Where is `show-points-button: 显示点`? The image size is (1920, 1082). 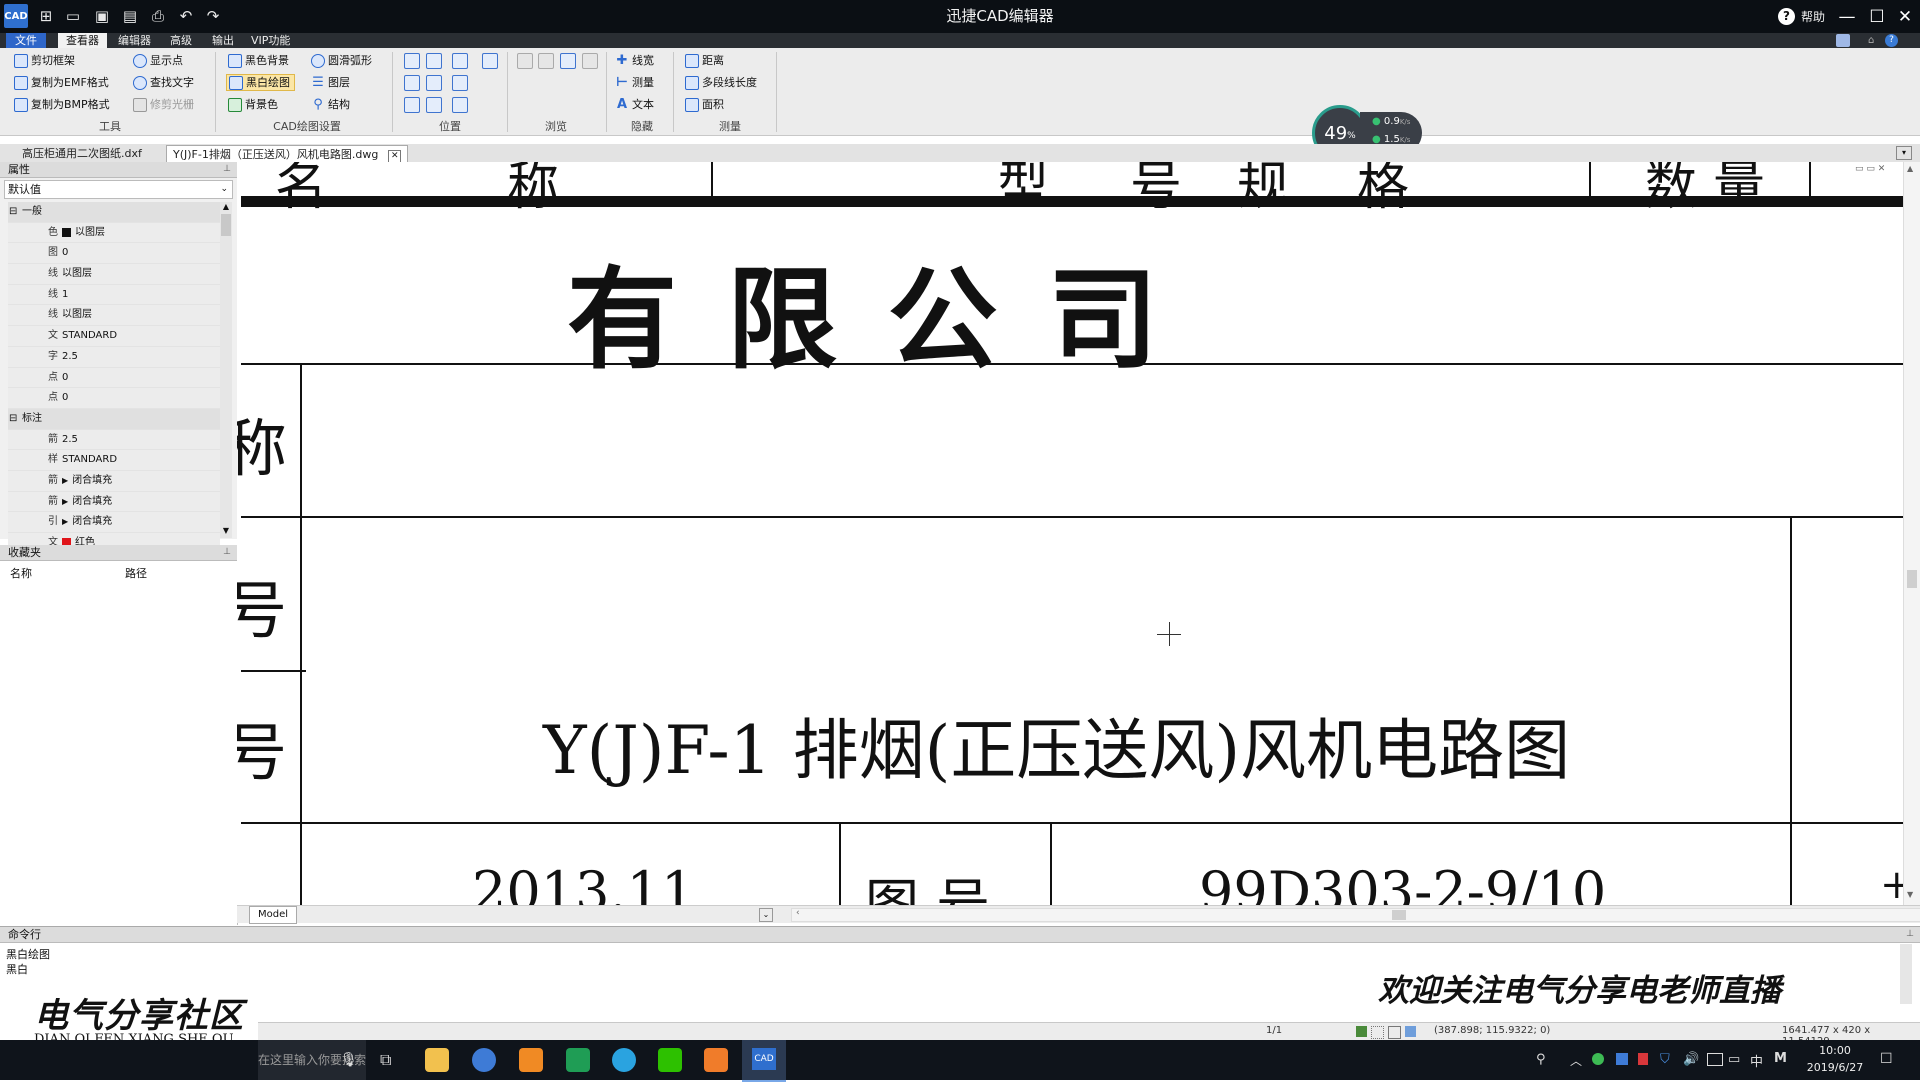 show-points-button: 显示点 is located at coordinates (158, 60).